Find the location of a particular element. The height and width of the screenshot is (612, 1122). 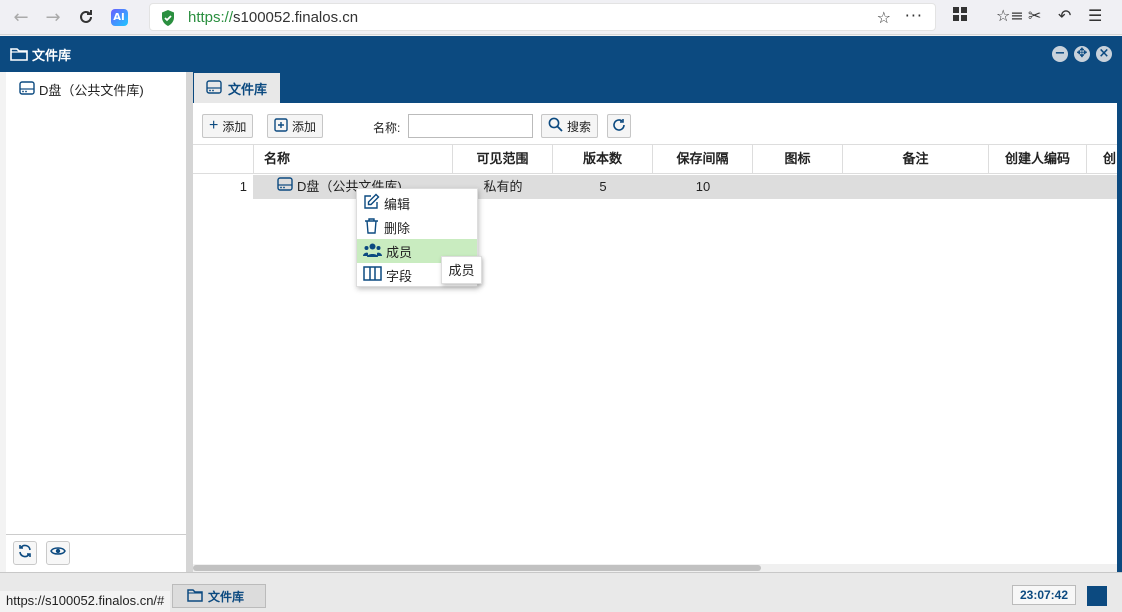

refresh-button is located at coordinates (25, 553).